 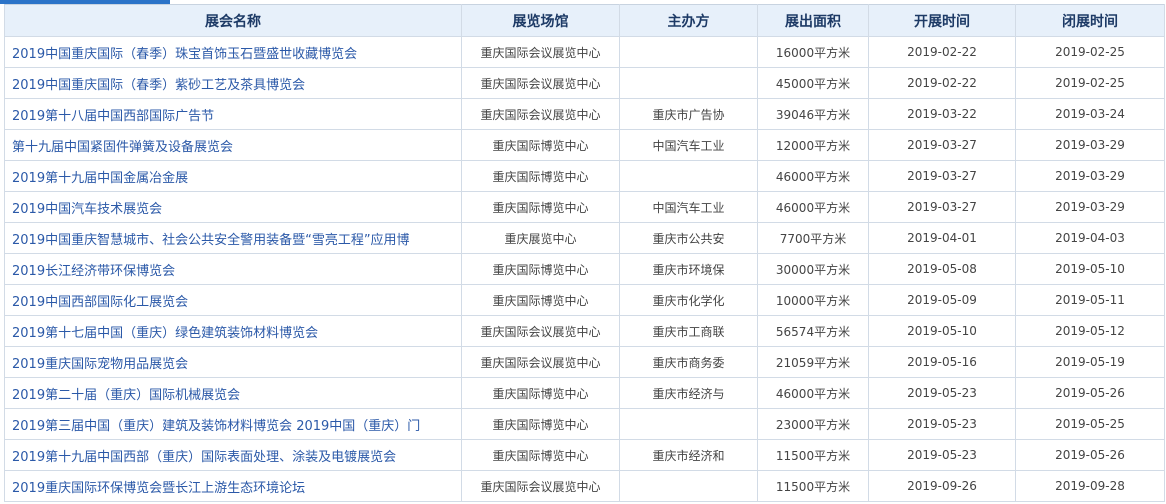 I want to click on area-cell: 39046平方米, so click(x=813, y=114).